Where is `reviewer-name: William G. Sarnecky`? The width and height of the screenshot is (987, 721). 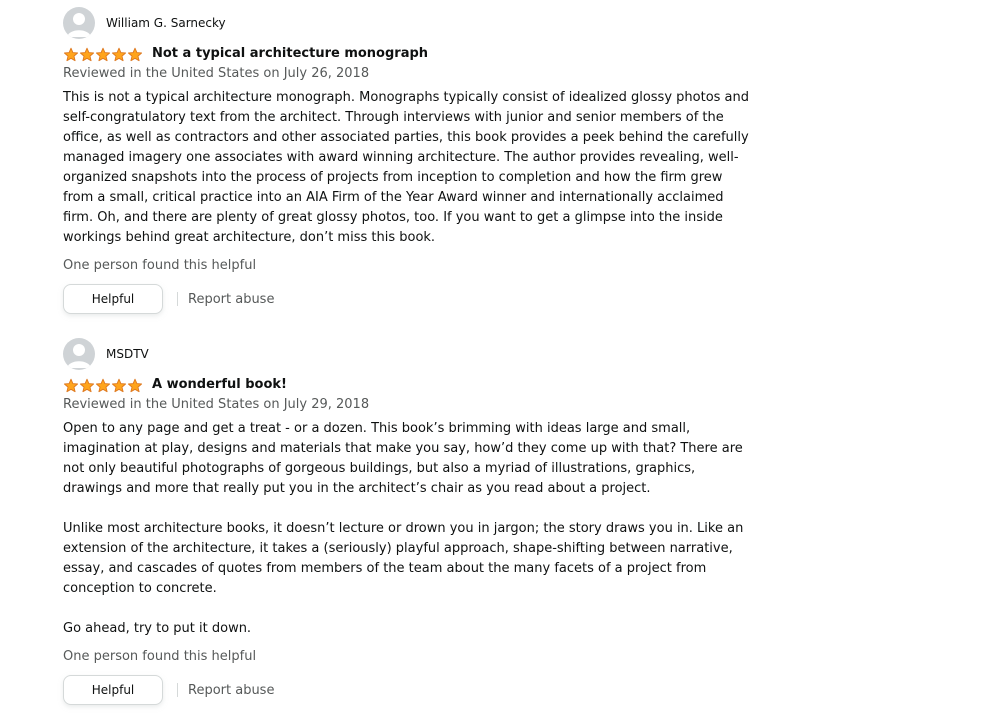
reviewer-name: William G. Sarnecky is located at coordinates (166, 23).